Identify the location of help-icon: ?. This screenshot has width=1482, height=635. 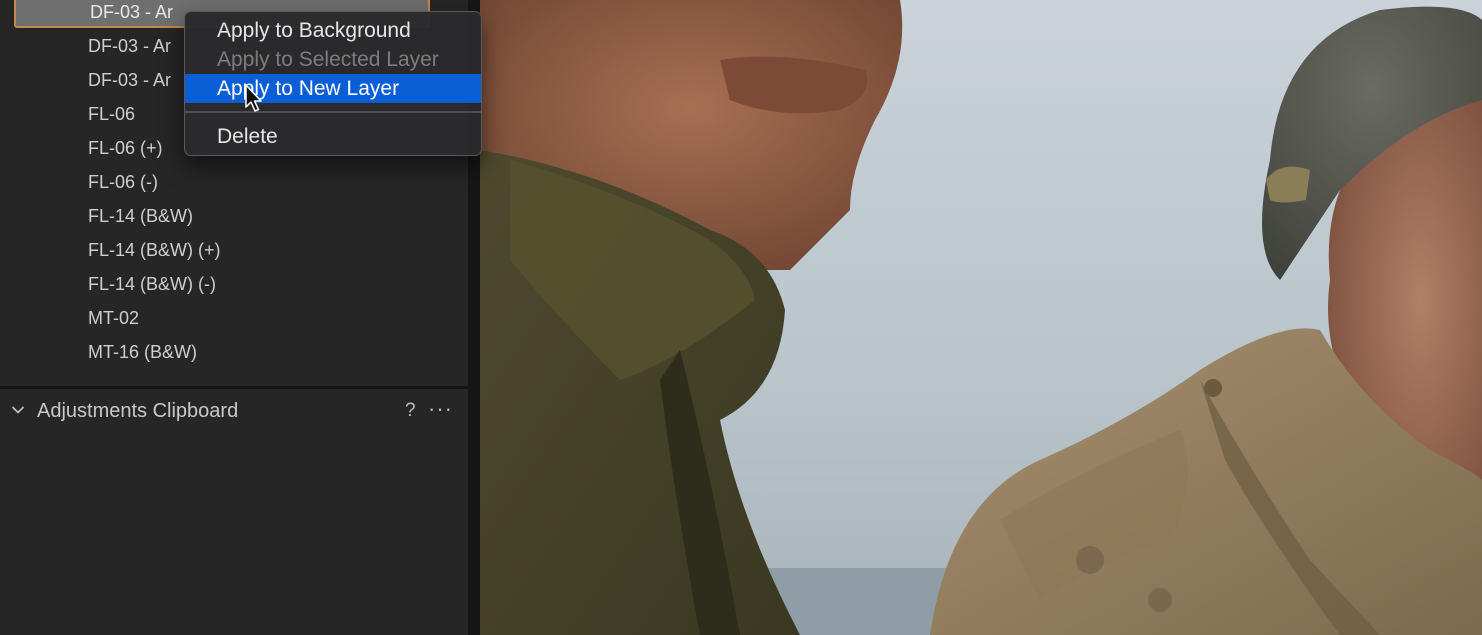
(410, 411).